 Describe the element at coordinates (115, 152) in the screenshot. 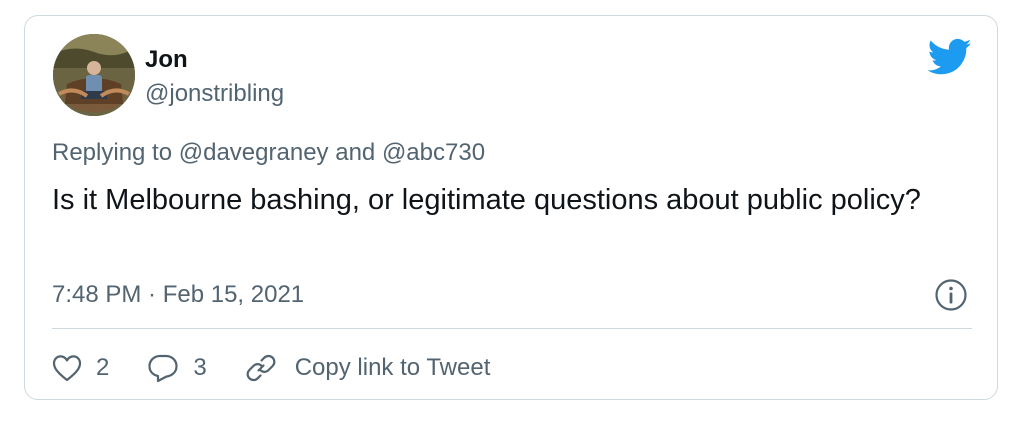

I see `replying-prefix: Replying to` at that location.